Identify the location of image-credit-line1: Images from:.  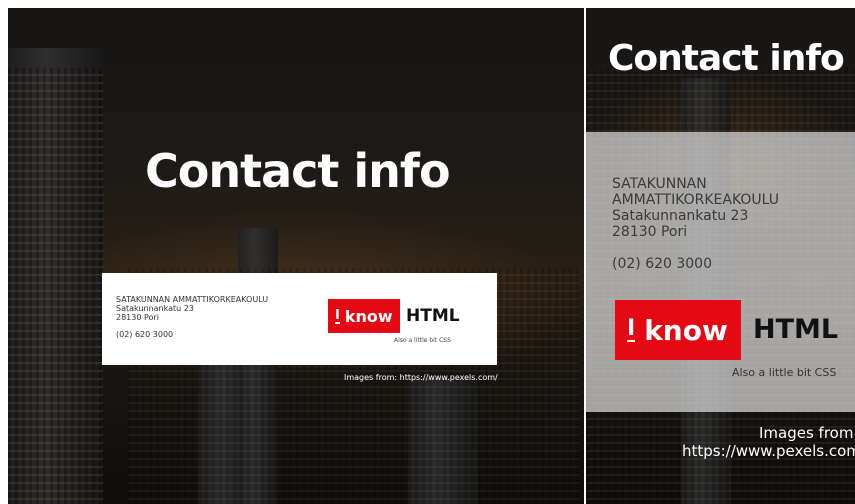
(807, 433).